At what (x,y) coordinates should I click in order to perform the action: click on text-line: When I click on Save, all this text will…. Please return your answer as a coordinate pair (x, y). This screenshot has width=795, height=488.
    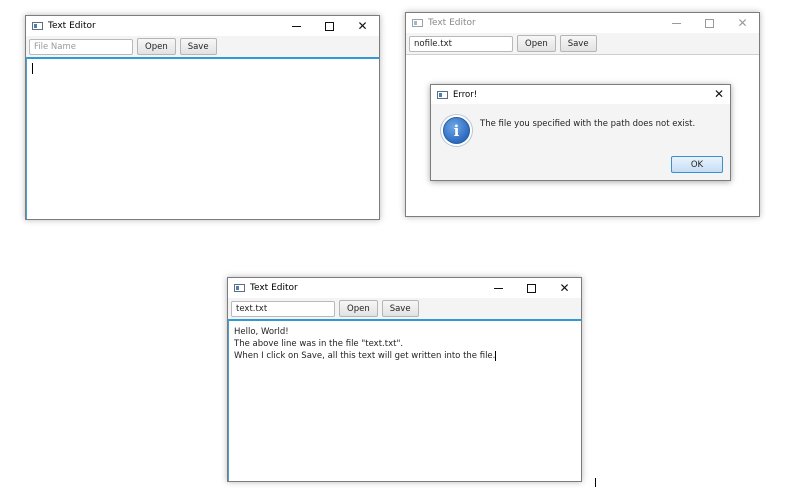
    Looking at the image, I should click on (365, 356).